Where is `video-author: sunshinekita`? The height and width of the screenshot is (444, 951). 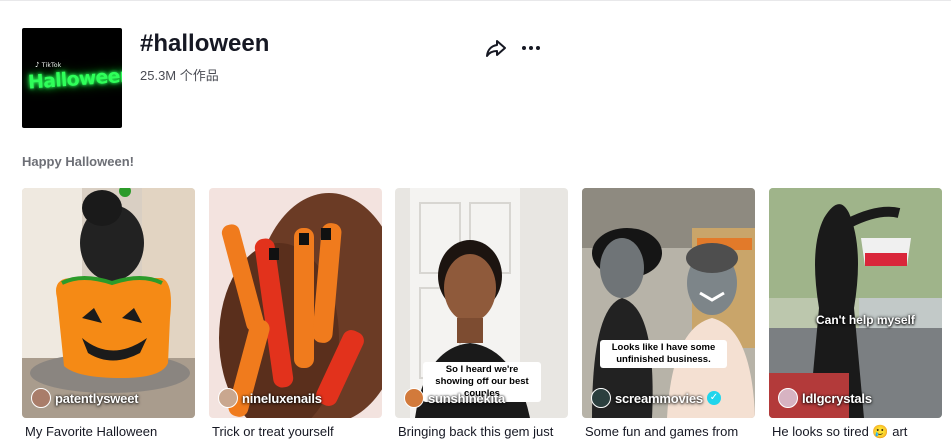 video-author: sunshinekita is located at coordinates (454, 398).